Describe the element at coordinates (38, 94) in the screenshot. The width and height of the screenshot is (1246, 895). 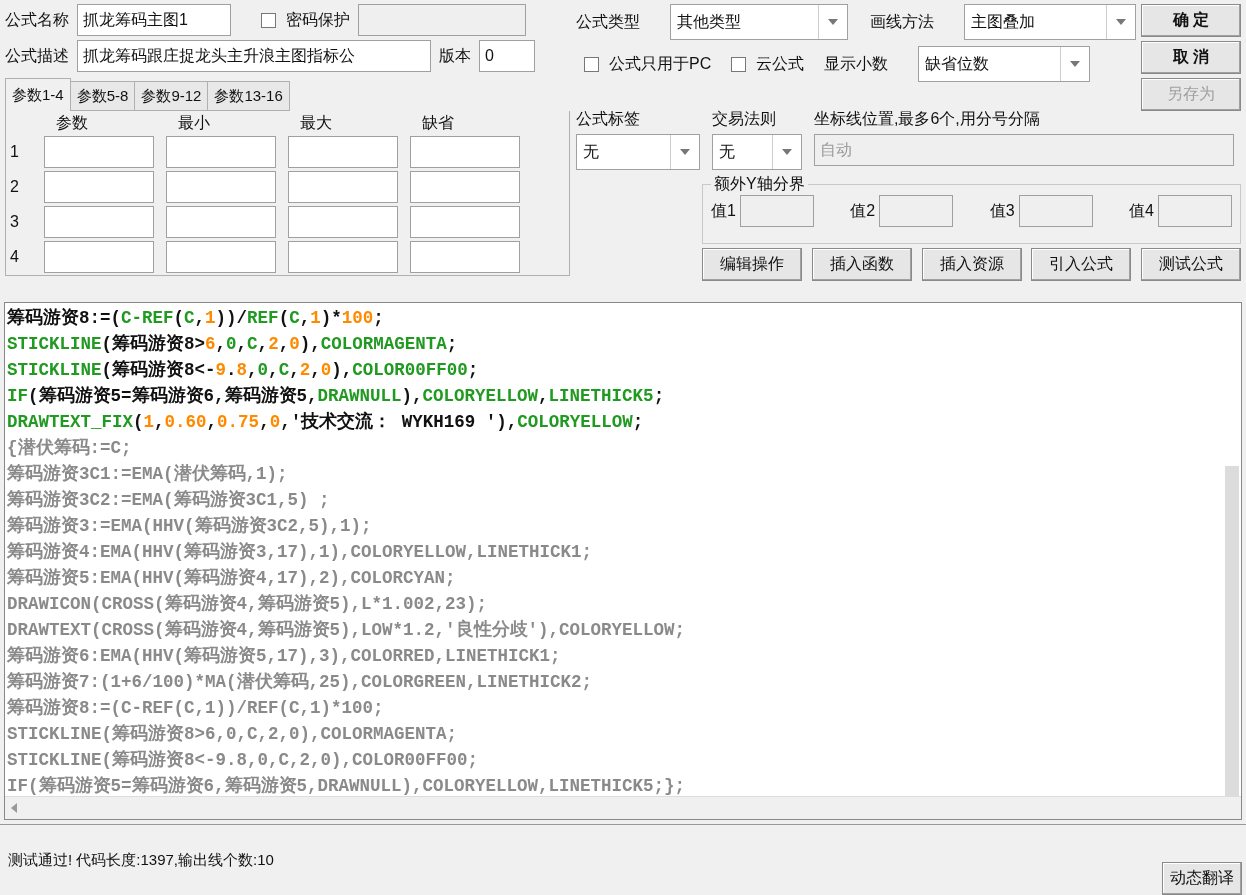
I see `param-tab: 参数1-4` at that location.